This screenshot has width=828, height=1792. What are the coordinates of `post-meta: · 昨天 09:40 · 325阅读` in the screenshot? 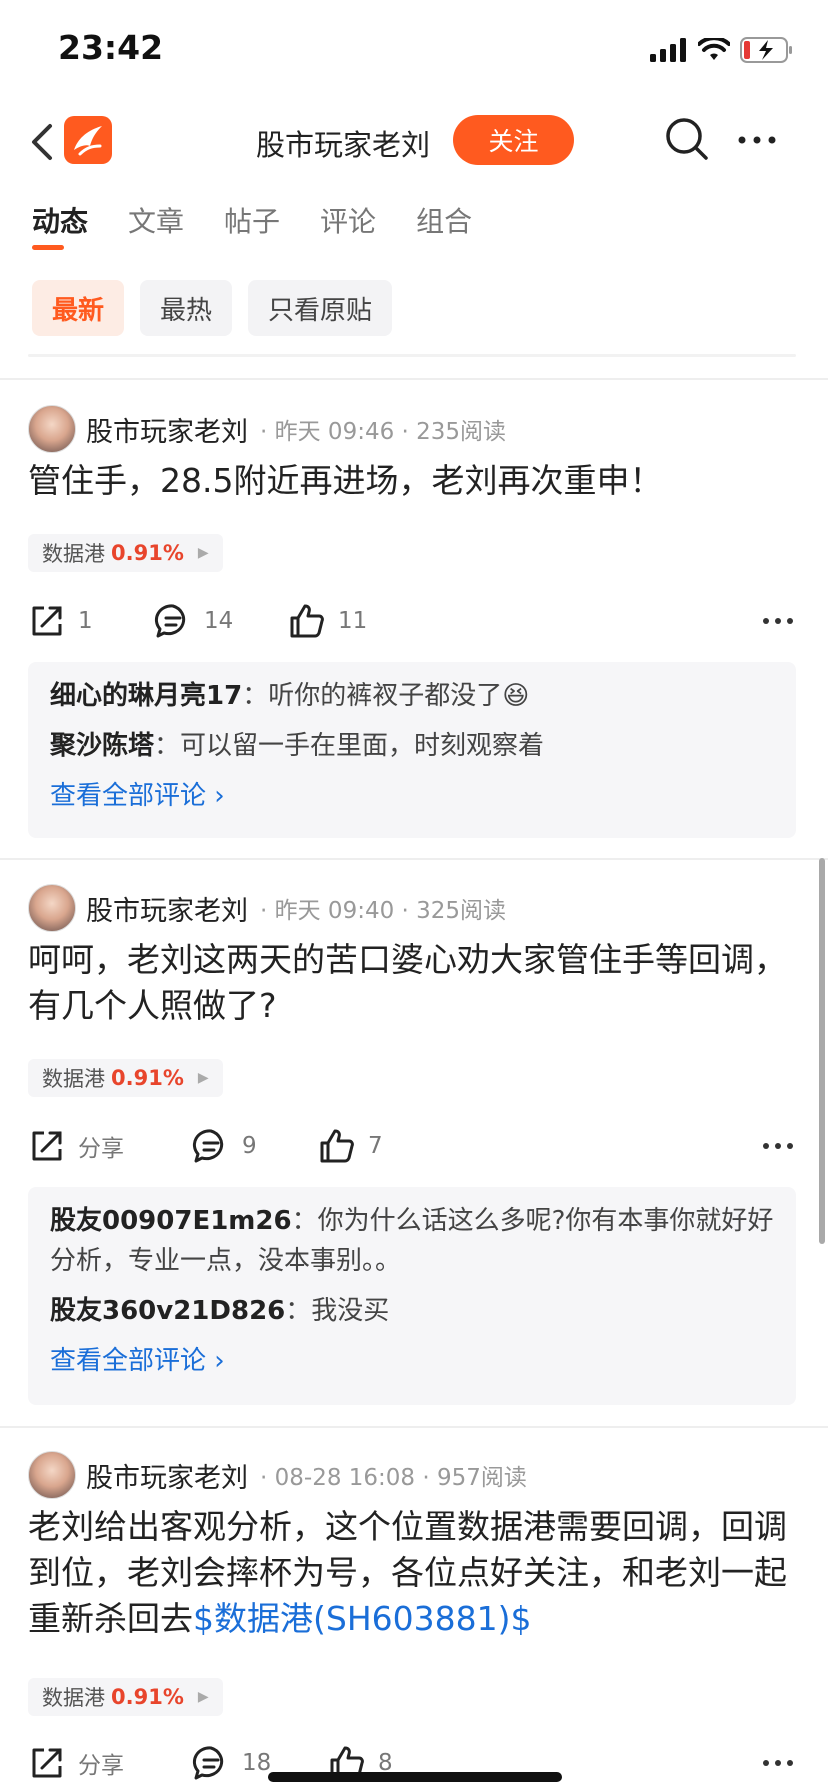 It's located at (383, 911).